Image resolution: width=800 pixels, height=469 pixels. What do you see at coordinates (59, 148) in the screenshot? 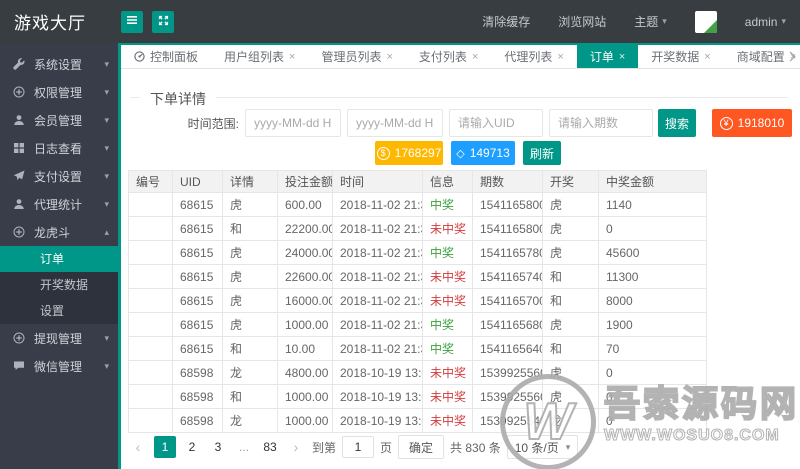
I see `sidebar-item: 日志查看 ▾` at bounding box center [59, 148].